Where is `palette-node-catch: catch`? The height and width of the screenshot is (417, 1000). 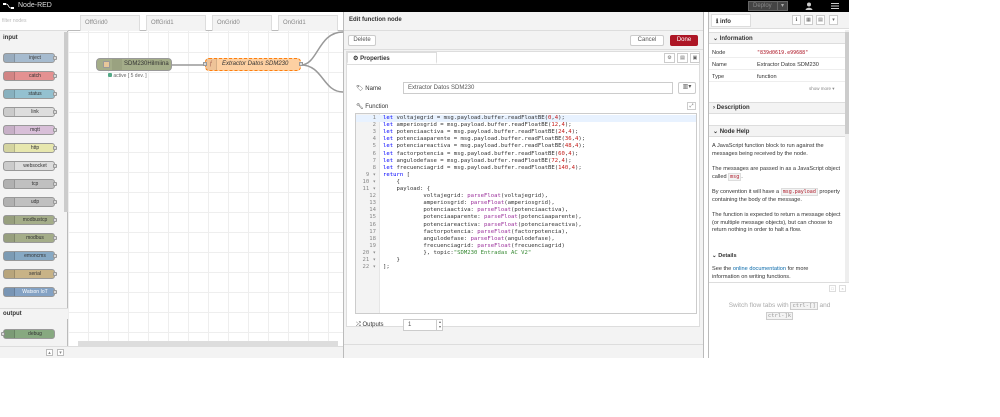 palette-node-catch: catch is located at coordinates (30, 76).